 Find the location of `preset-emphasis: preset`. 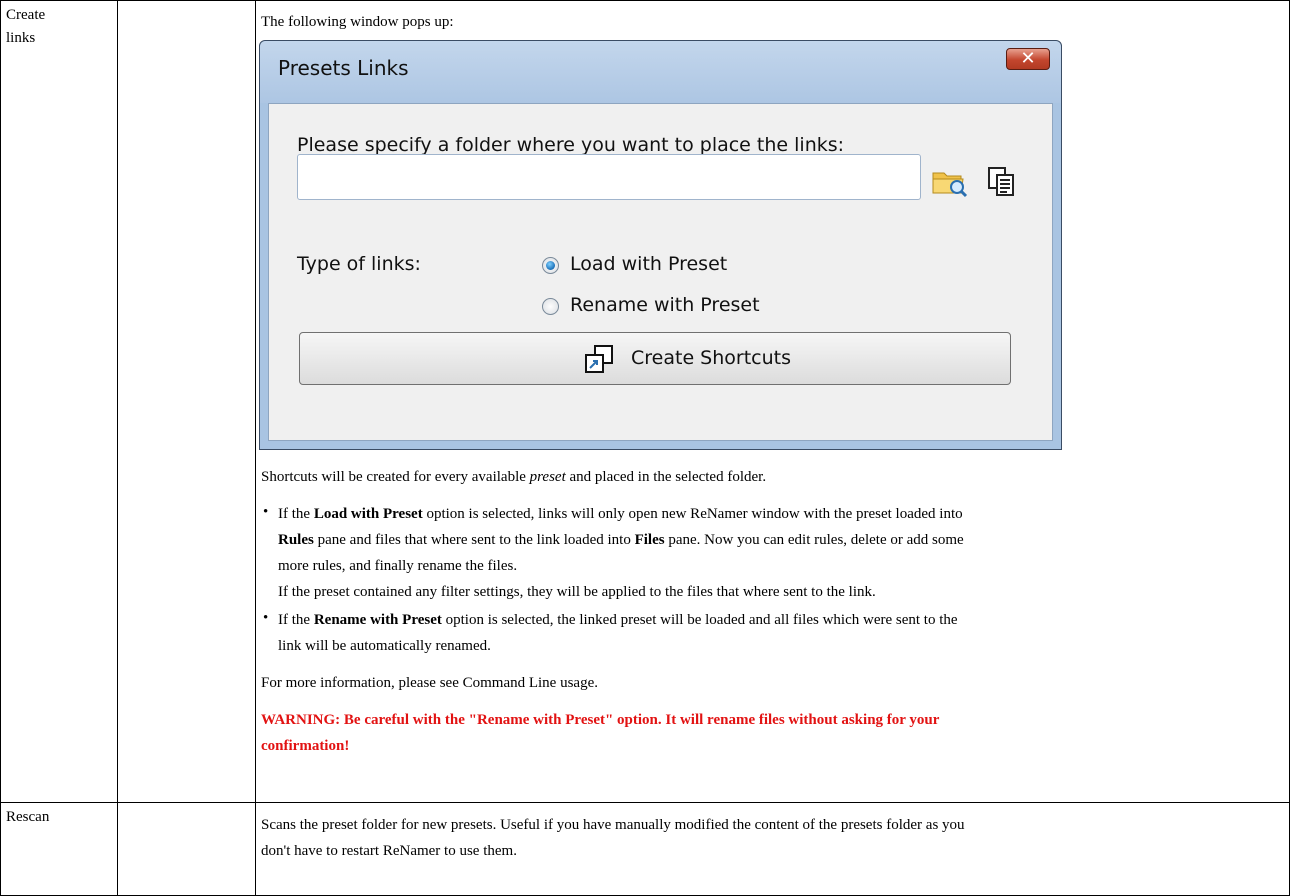

preset-emphasis: preset is located at coordinates (547, 477).